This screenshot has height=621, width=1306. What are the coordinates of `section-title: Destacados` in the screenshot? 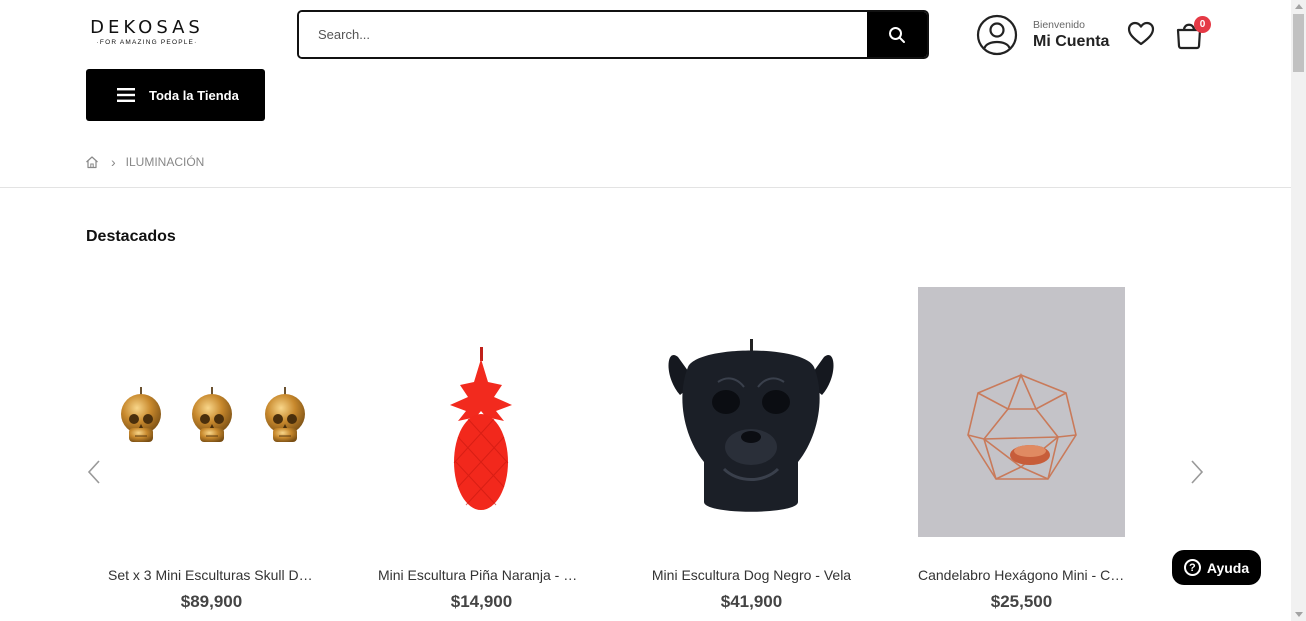 It's located at (131, 236).